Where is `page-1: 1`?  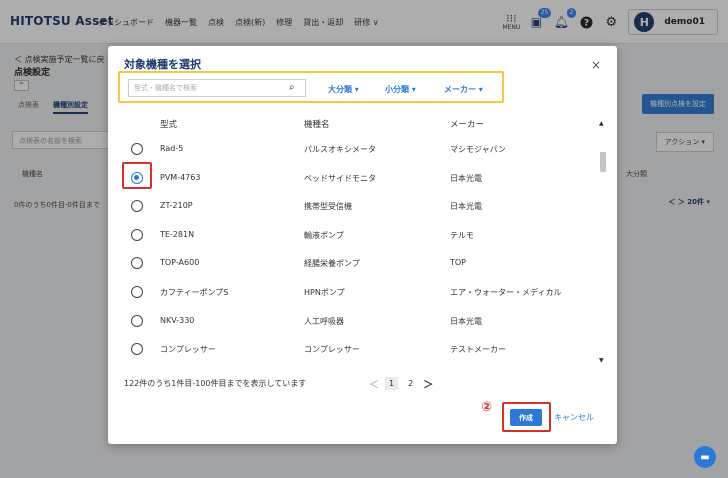
page-1: 1 is located at coordinates (392, 383).